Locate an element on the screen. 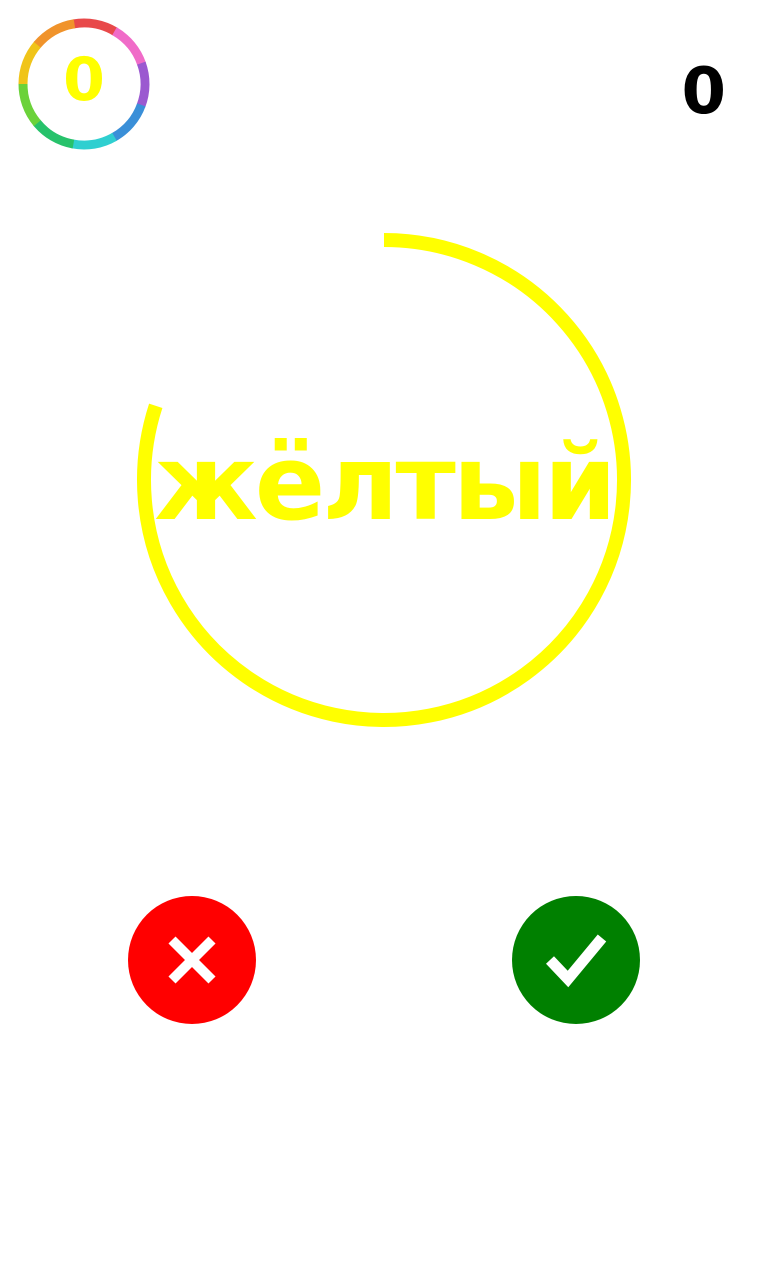 This screenshot has width=768, height=1280. correct-button-background is located at coordinates (576, 960).